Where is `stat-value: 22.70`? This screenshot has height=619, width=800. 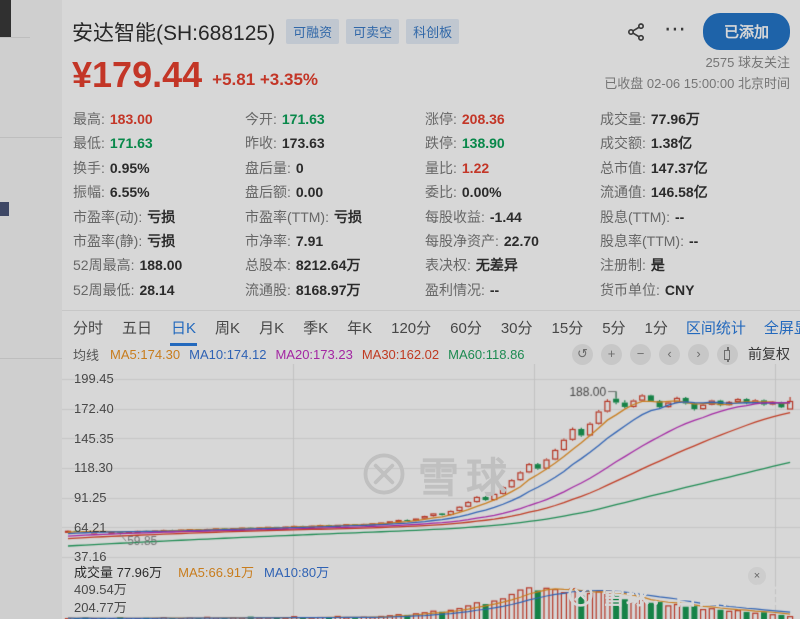
stat-value: 22.70 is located at coordinates (521, 241).